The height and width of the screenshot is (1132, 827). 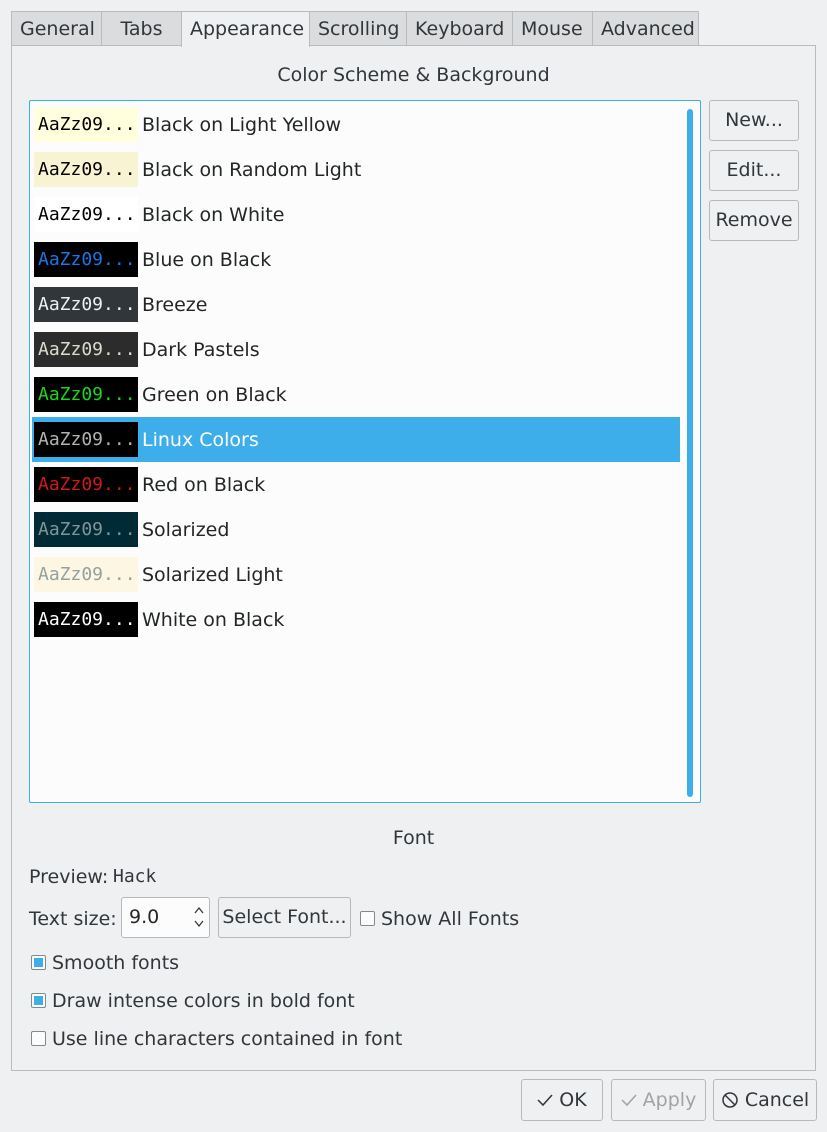 I want to click on scheme-name: Red on Black, so click(x=204, y=484).